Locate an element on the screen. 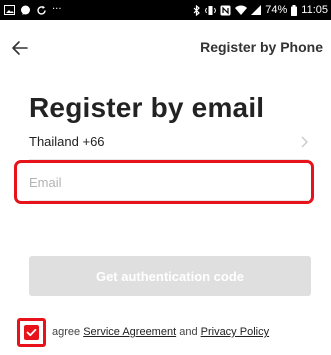  email-field-highlight is located at coordinates (164, 182).